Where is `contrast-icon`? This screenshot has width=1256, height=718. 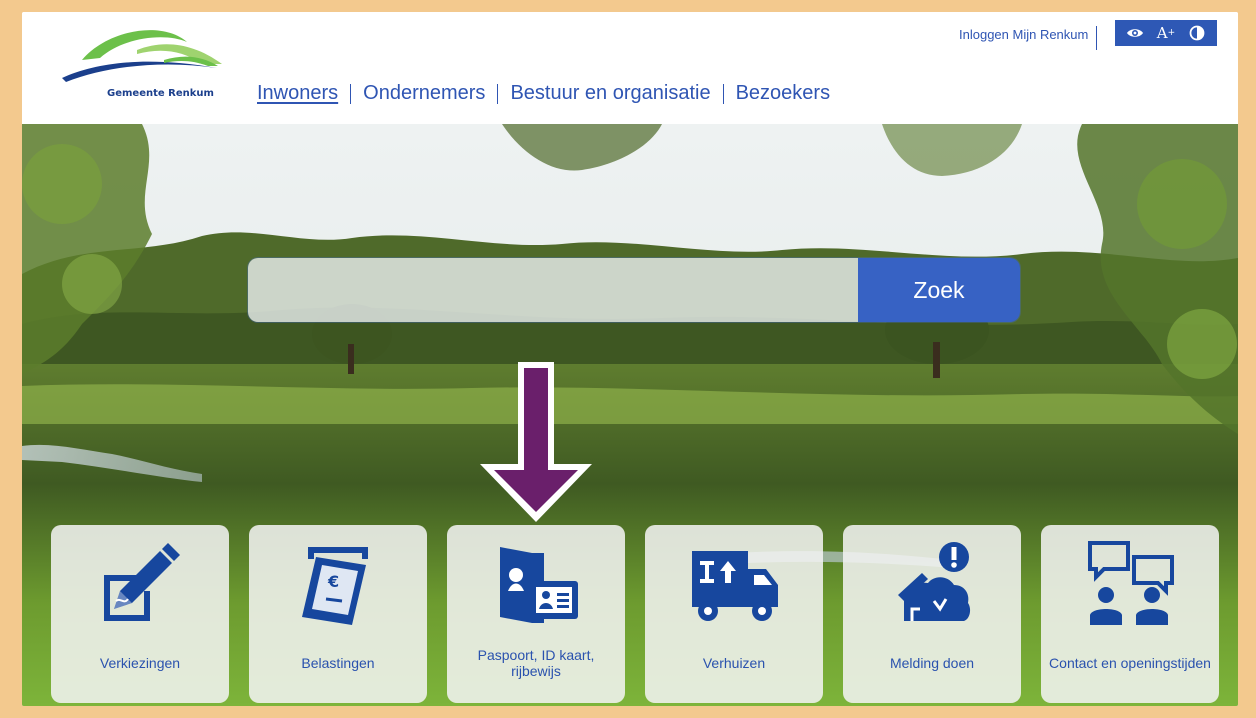
contrast-icon is located at coordinates (1197, 33).